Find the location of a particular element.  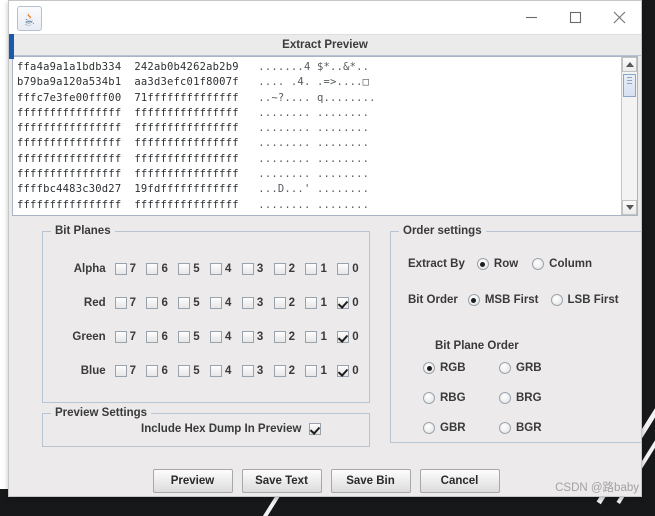

checkbox-blue-bit6 is located at coordinates (152, 371).